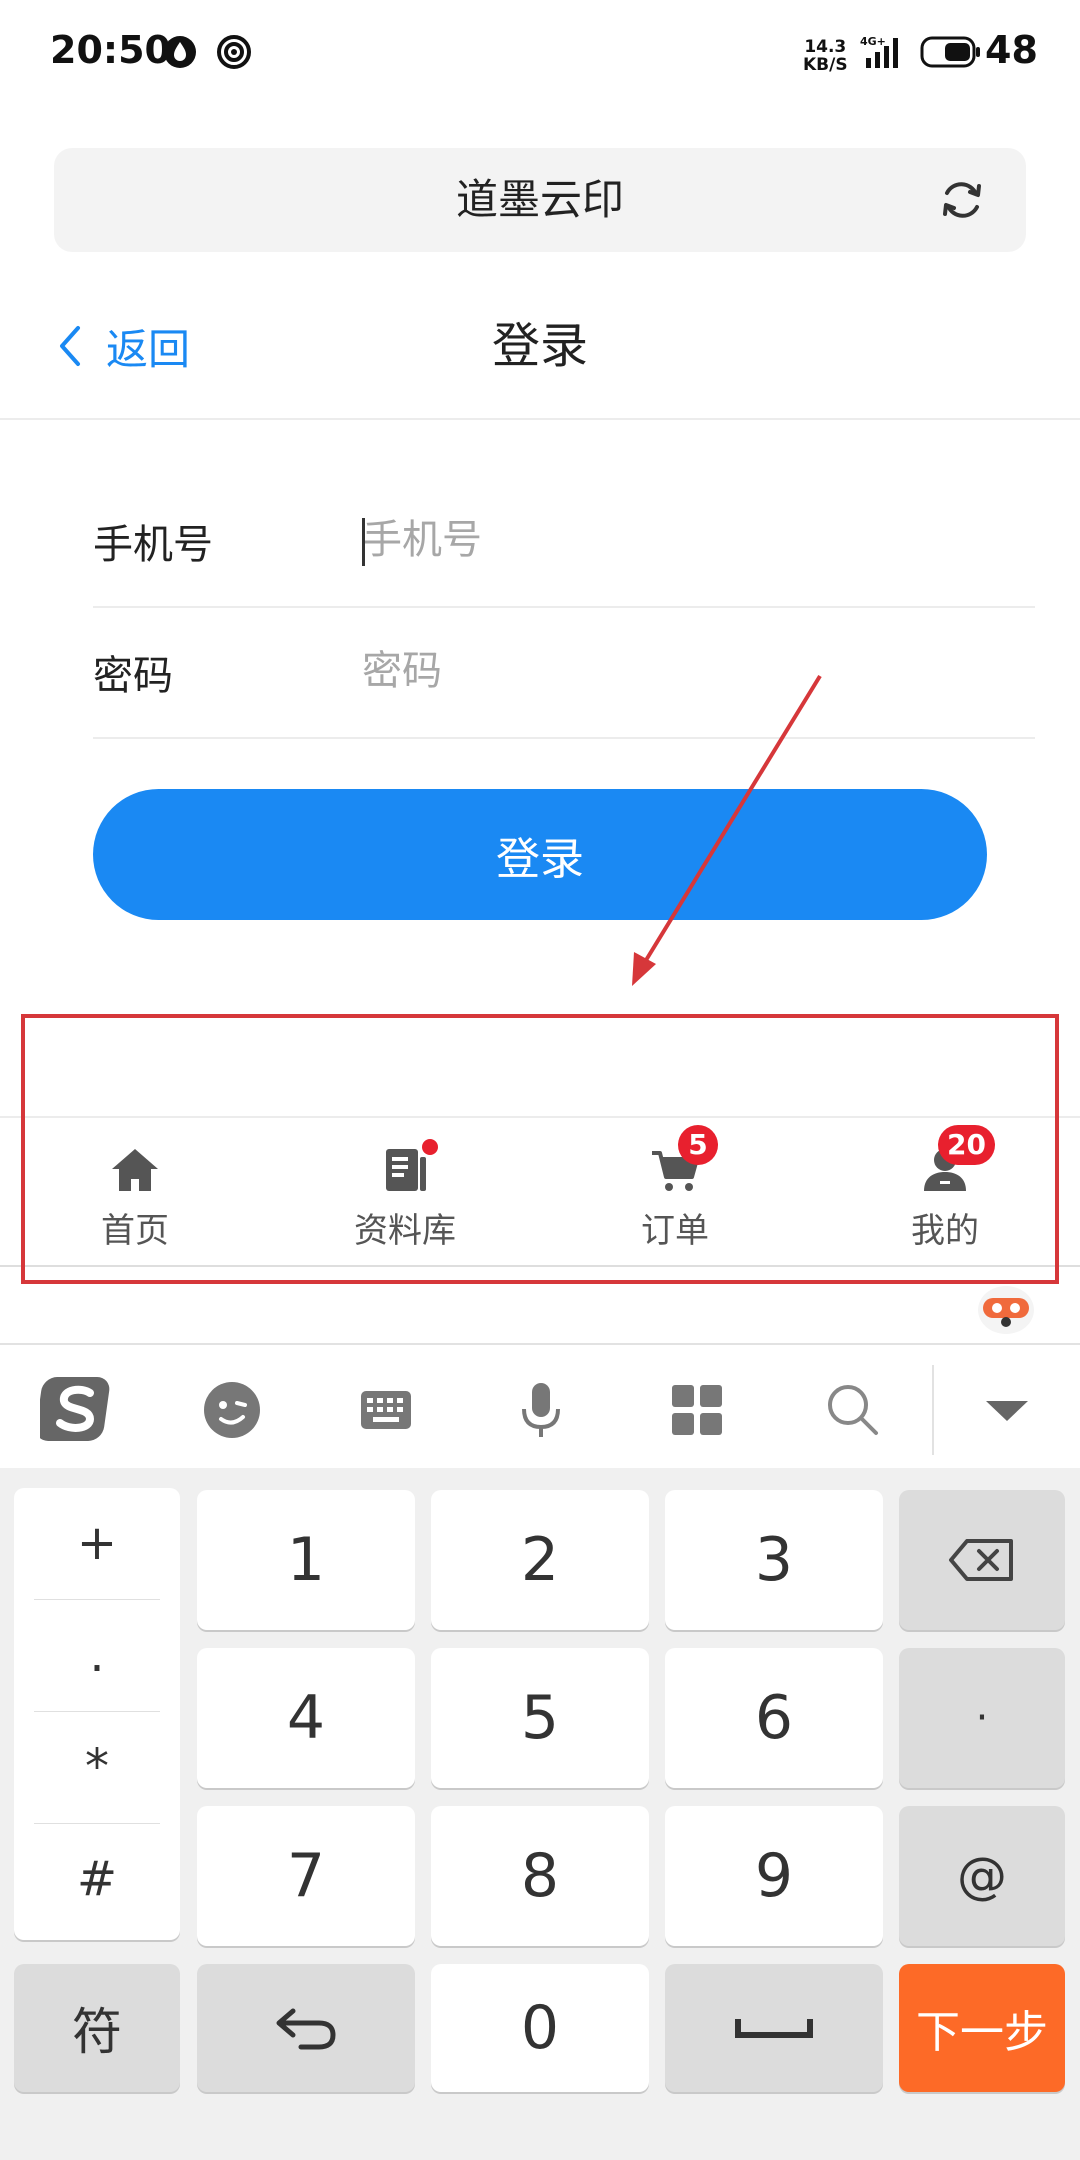 The height and width of the screenshot is (2160, 1080). Describe the element at coordinates (78, 1409) in the screenshot. I see `sogou-logo-icon` at that location.